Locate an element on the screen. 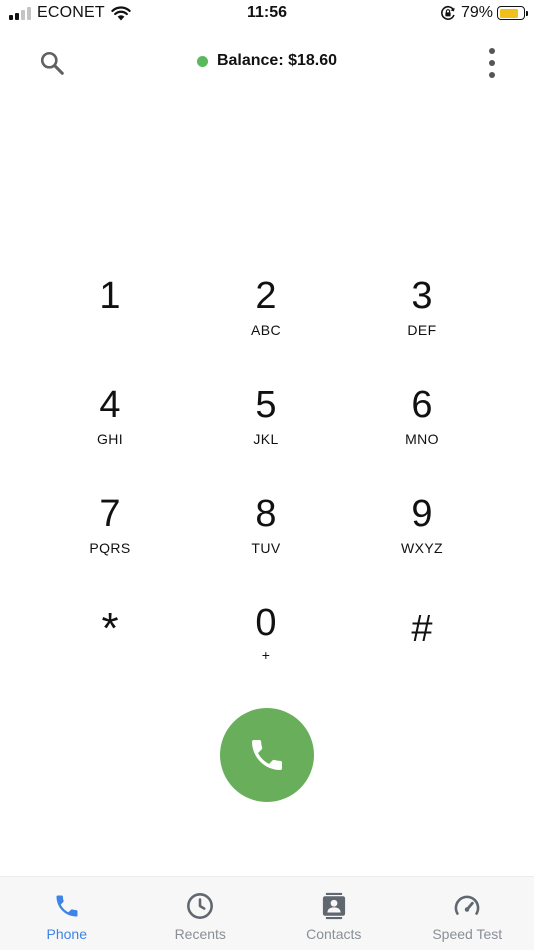 The width and height of the screenshot is (534, 950). key-4: 4 GHI is located at coordinates (110, 425).